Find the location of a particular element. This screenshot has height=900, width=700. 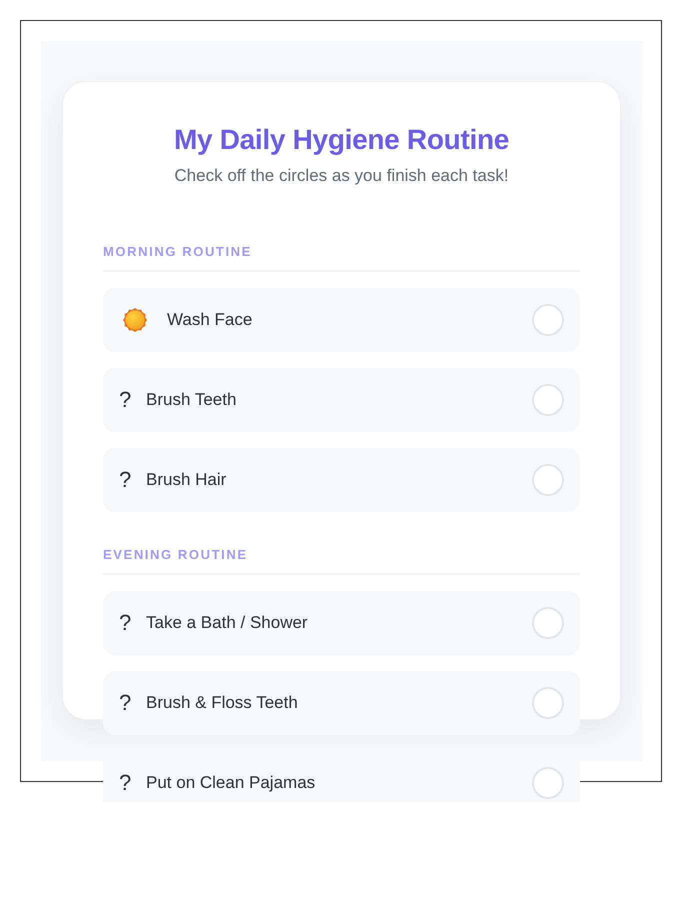

task-label: Brush & Floss Teeth is located at coordinates (222, 703).